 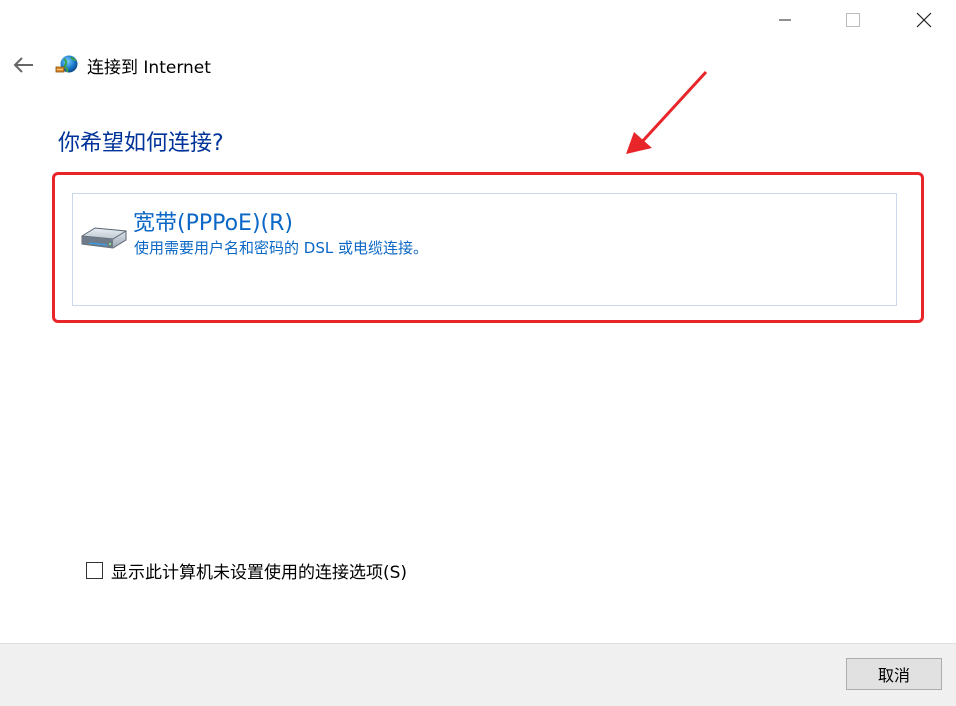 What do you see at coordinates (667, 112) in the screenshot?
I see `annotation-arrow-icon` at bounding box center [667, 112].